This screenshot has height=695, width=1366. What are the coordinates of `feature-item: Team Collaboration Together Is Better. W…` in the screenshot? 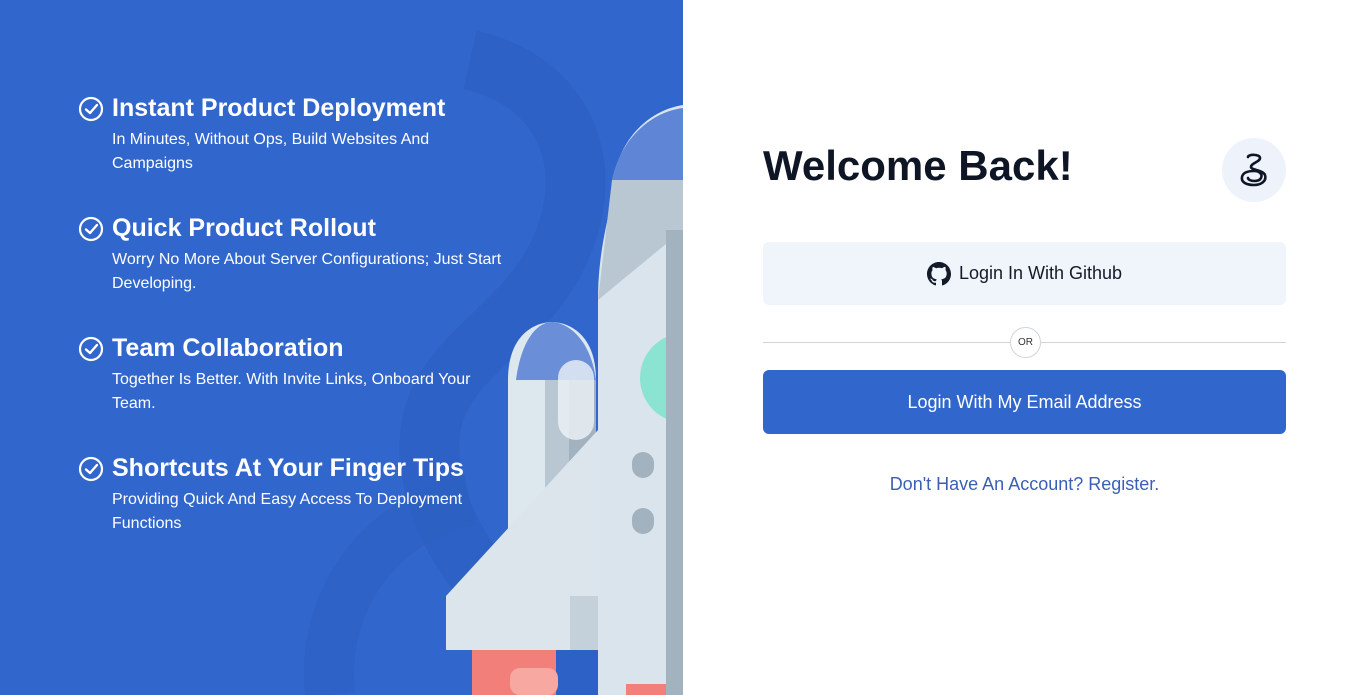 It's located at (298, 394).